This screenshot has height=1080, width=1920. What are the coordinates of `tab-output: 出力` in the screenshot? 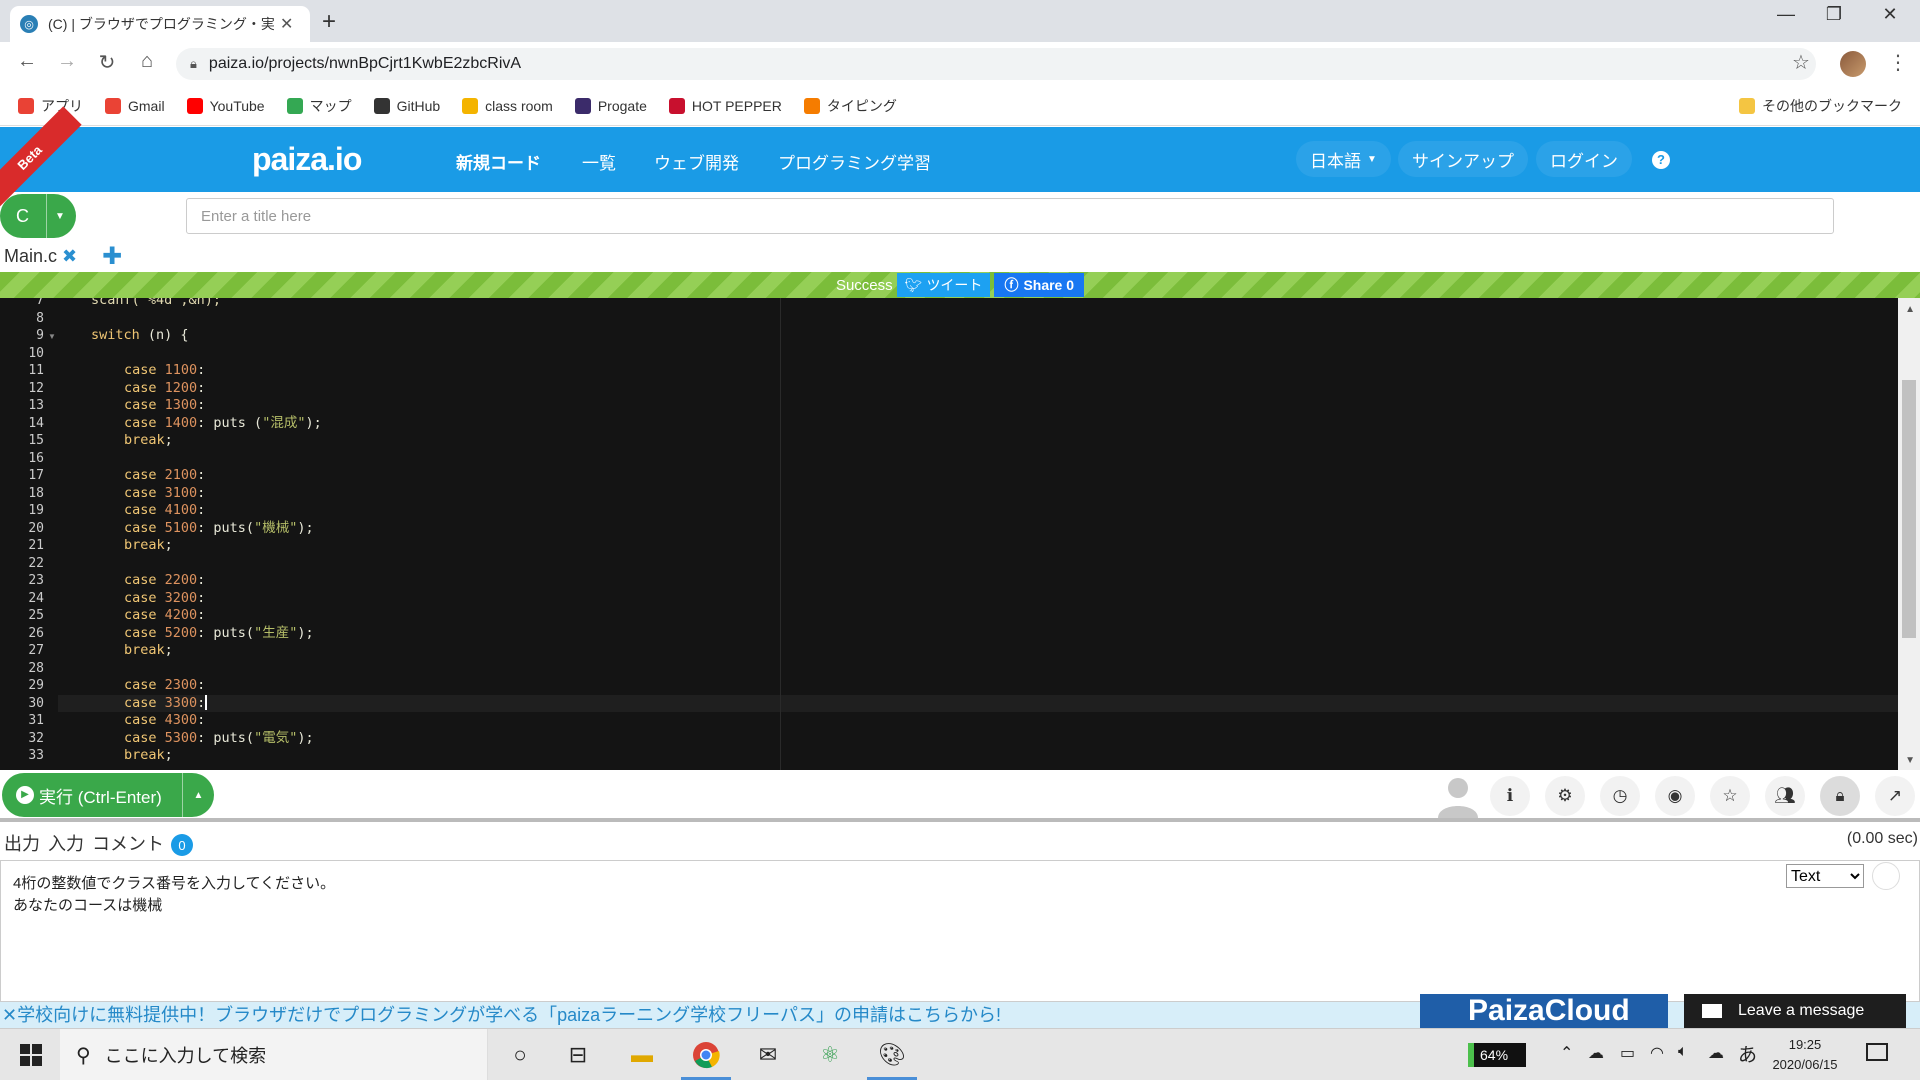 It's located at (22, 843).